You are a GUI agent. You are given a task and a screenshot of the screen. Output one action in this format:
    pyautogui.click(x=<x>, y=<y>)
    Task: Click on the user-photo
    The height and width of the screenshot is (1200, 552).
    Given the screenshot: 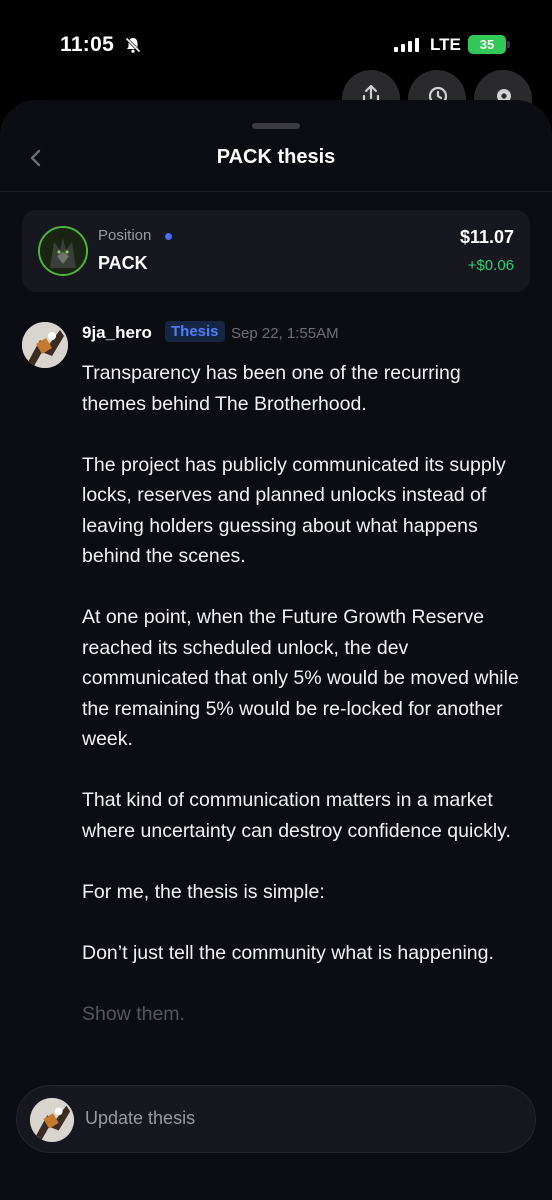 What is the action you would take?
    pyautogui.click(x=52, y=1120)
    